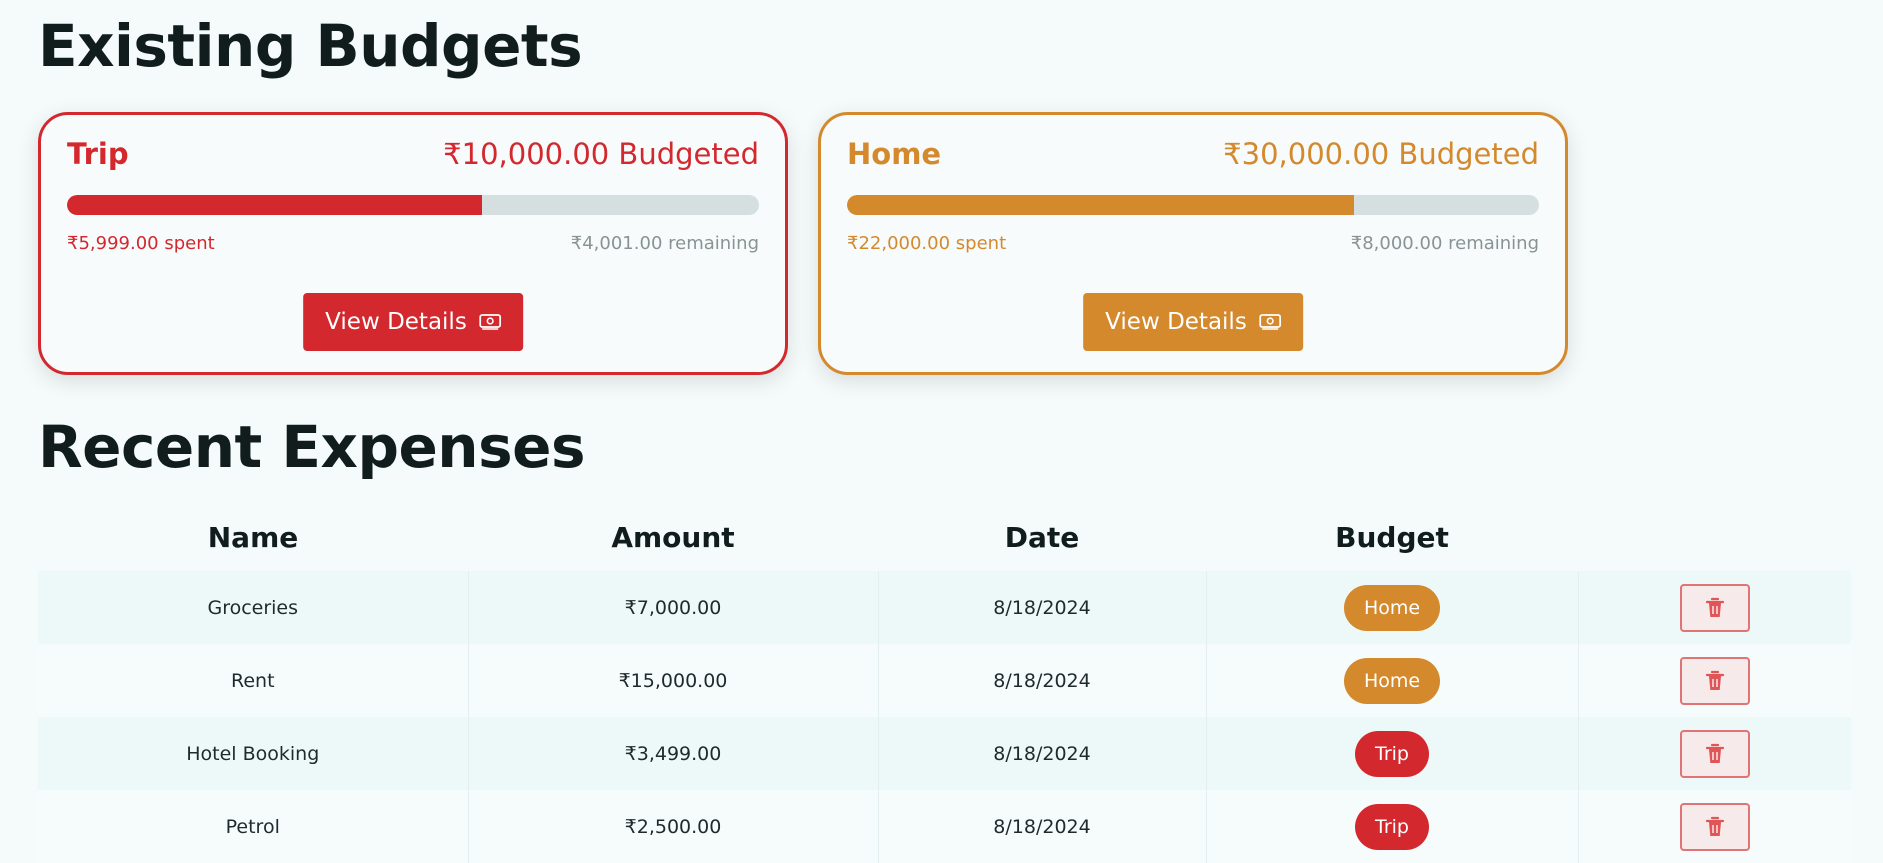 This screenshot has width=1883, height=863. I want to click on expense-name: Groceries, so click(253, 607).